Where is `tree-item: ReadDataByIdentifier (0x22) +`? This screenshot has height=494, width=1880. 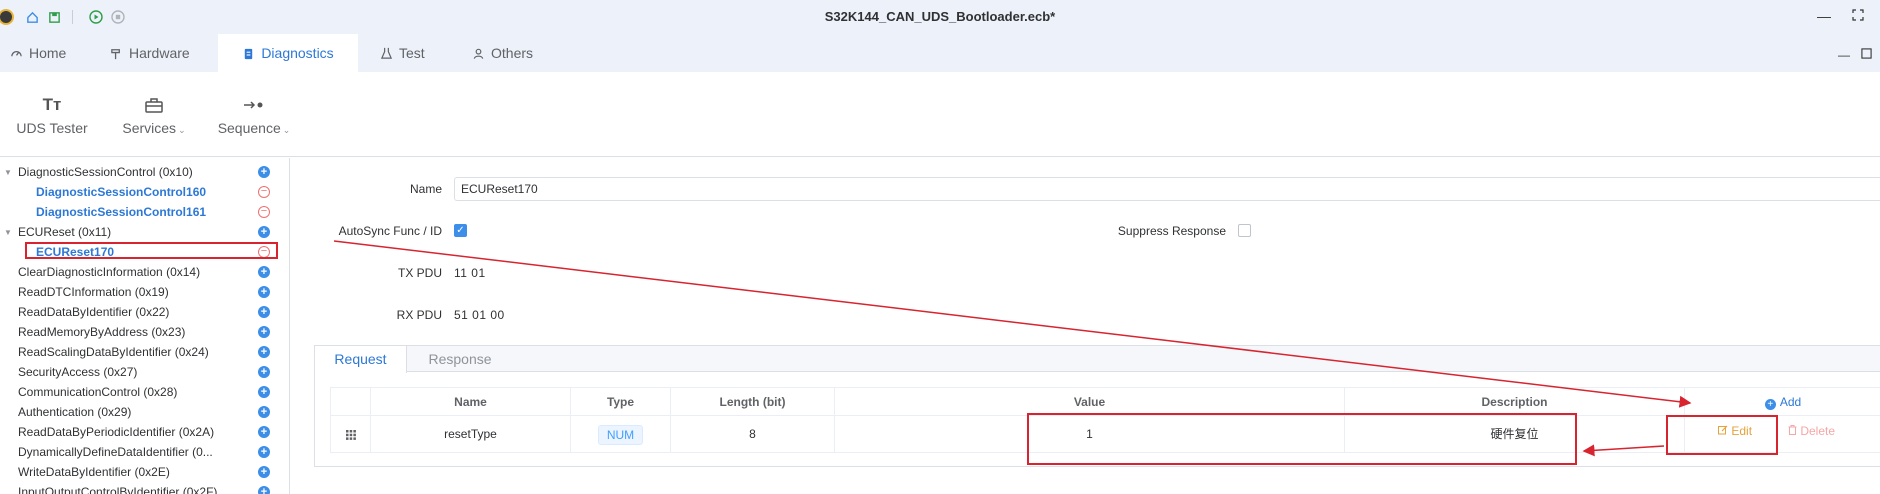
tree-item: ReadDataByIdentifier (0x22) + is located at coordinates (144, 312).